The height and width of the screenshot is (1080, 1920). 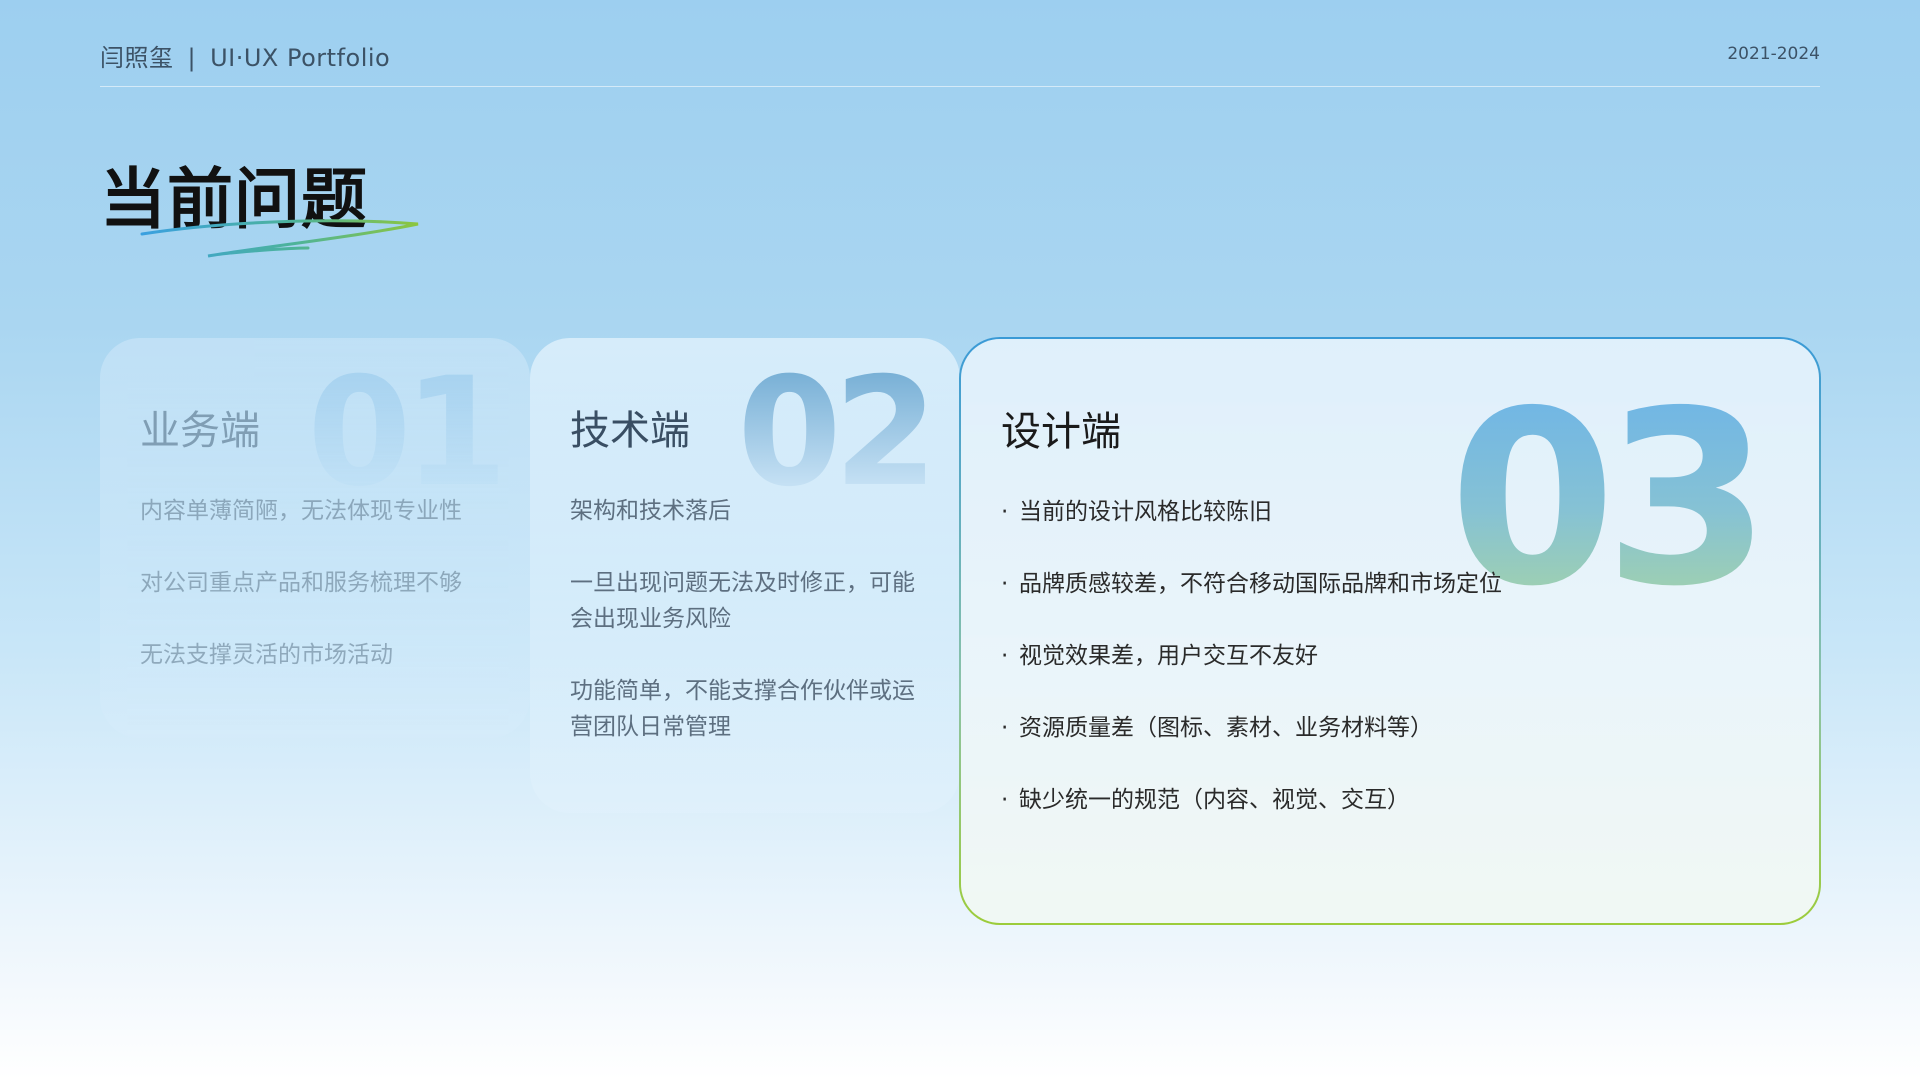 I want to click on list-item: 架构和技术落后, so click(x=650, y=511).